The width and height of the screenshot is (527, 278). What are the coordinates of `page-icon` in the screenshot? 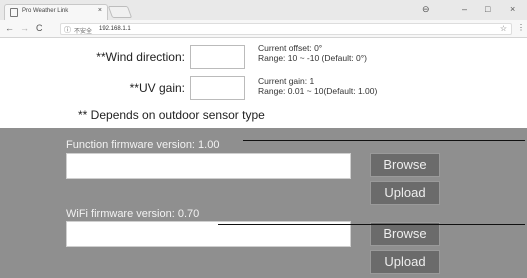 It's located at (14, 12).